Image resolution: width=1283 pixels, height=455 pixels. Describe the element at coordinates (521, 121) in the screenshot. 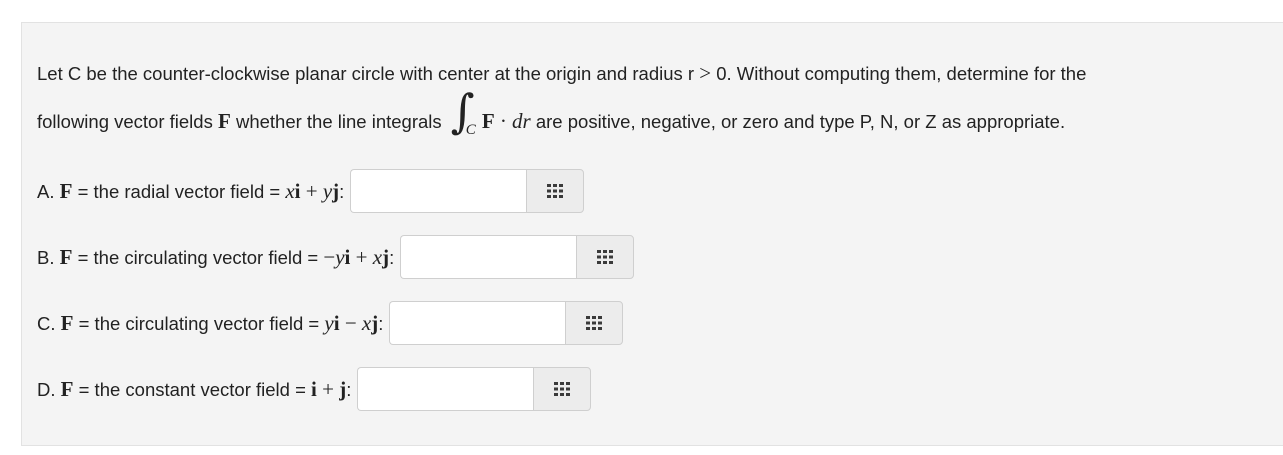

I see `integrand-dr: dr` at that location.